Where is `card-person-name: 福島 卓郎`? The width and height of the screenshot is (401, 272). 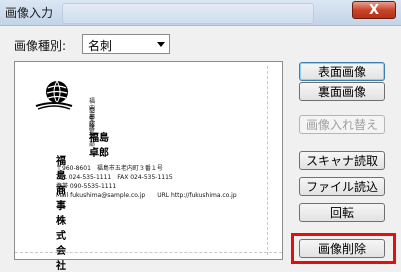 card-person-name: 福島 卓郎 is located at coordinates (104, 146).